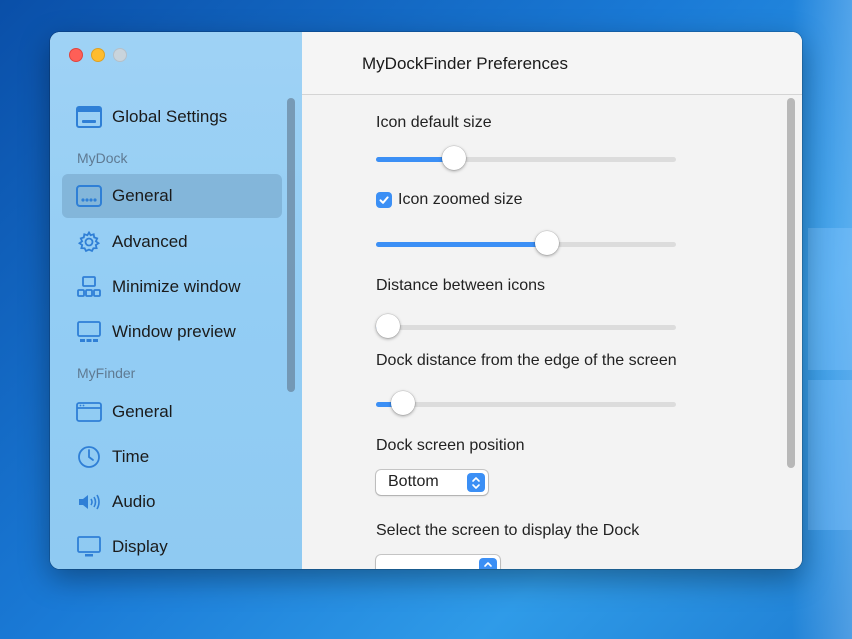 Image resolution: width=852 pixels, height=639 pixels. Describe the element at coordinates (150, 241) in the screenshot. I see `sidebar-item-label: Advanced` at that location.